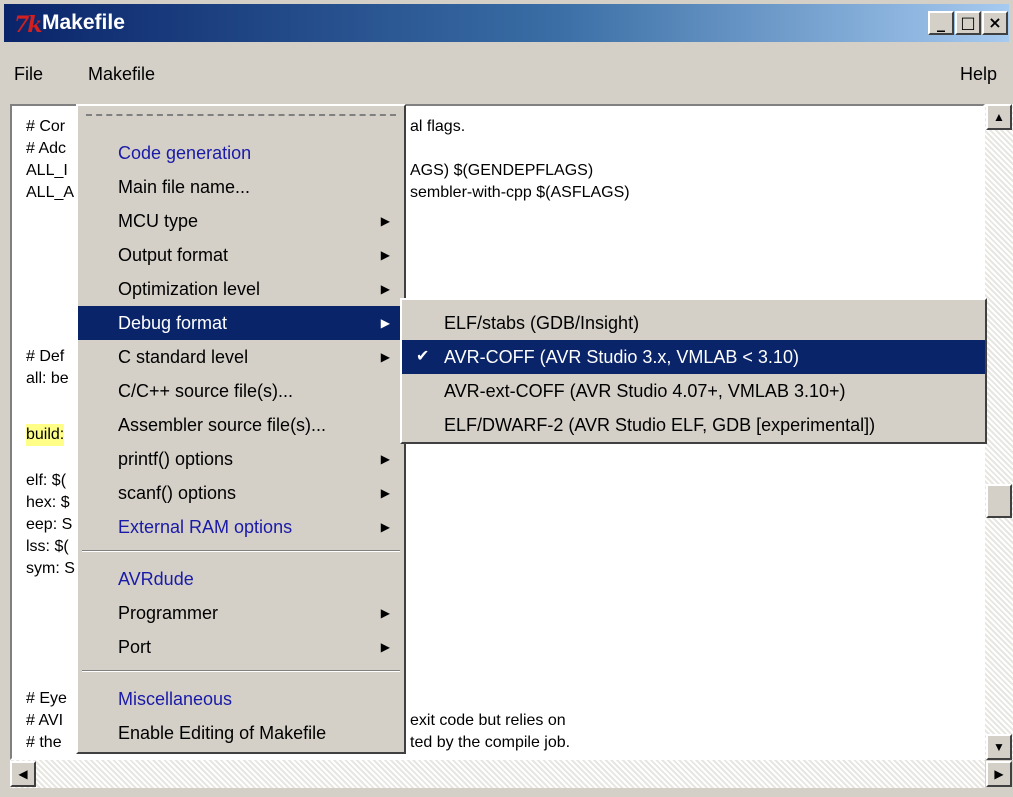 The height and width of the screenshot is (797, 1013). I want to click on menu-item-printf-options: printf() options ▶, so click(241, 459).